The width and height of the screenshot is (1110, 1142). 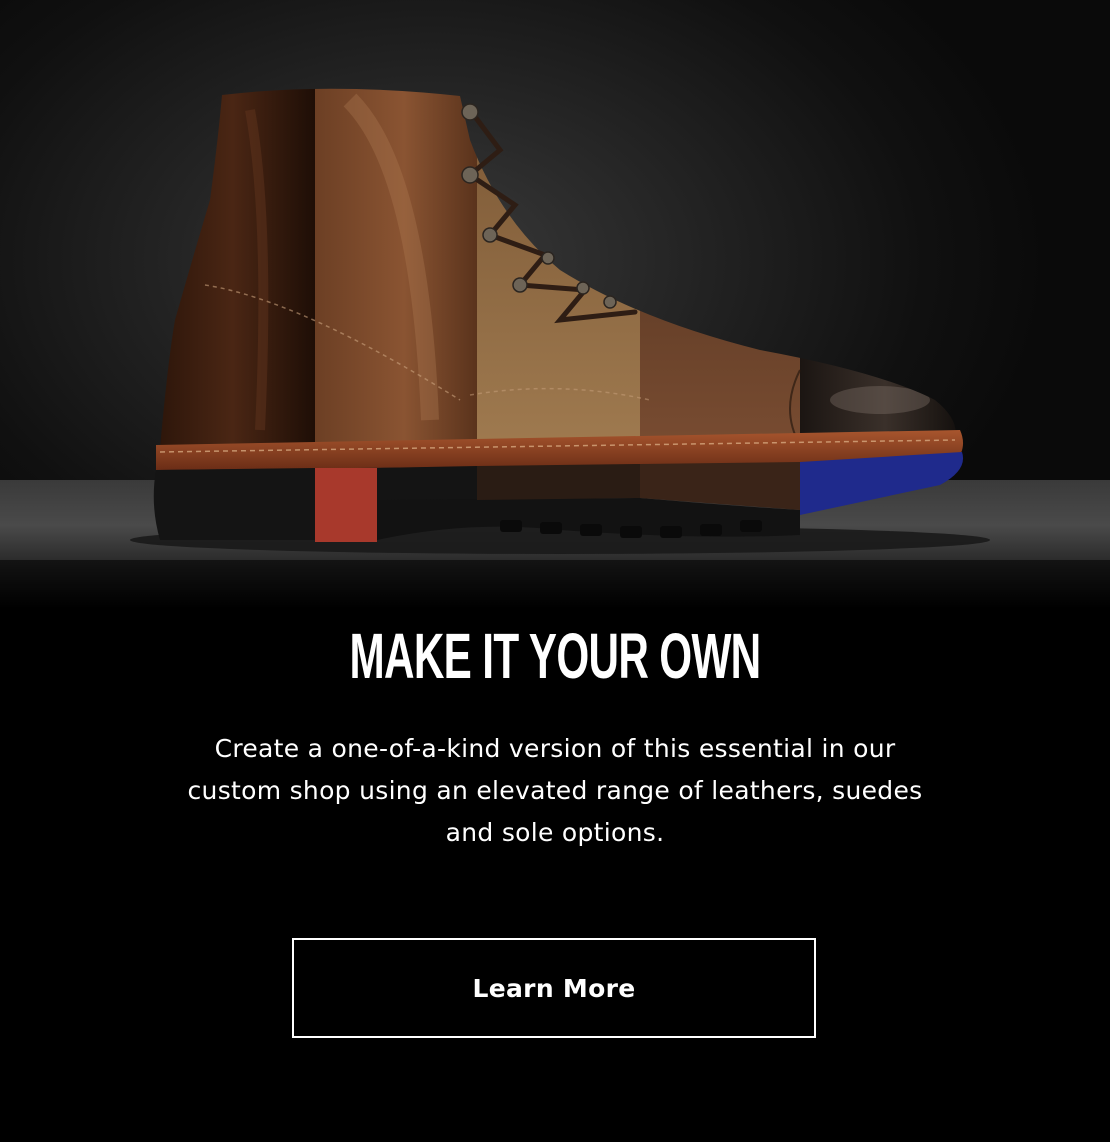 What do you see at coordinates (555, 656) in the screenshot?
I see `headline: MAKE IT YOUR OWN` at bounding box center [555, 656].